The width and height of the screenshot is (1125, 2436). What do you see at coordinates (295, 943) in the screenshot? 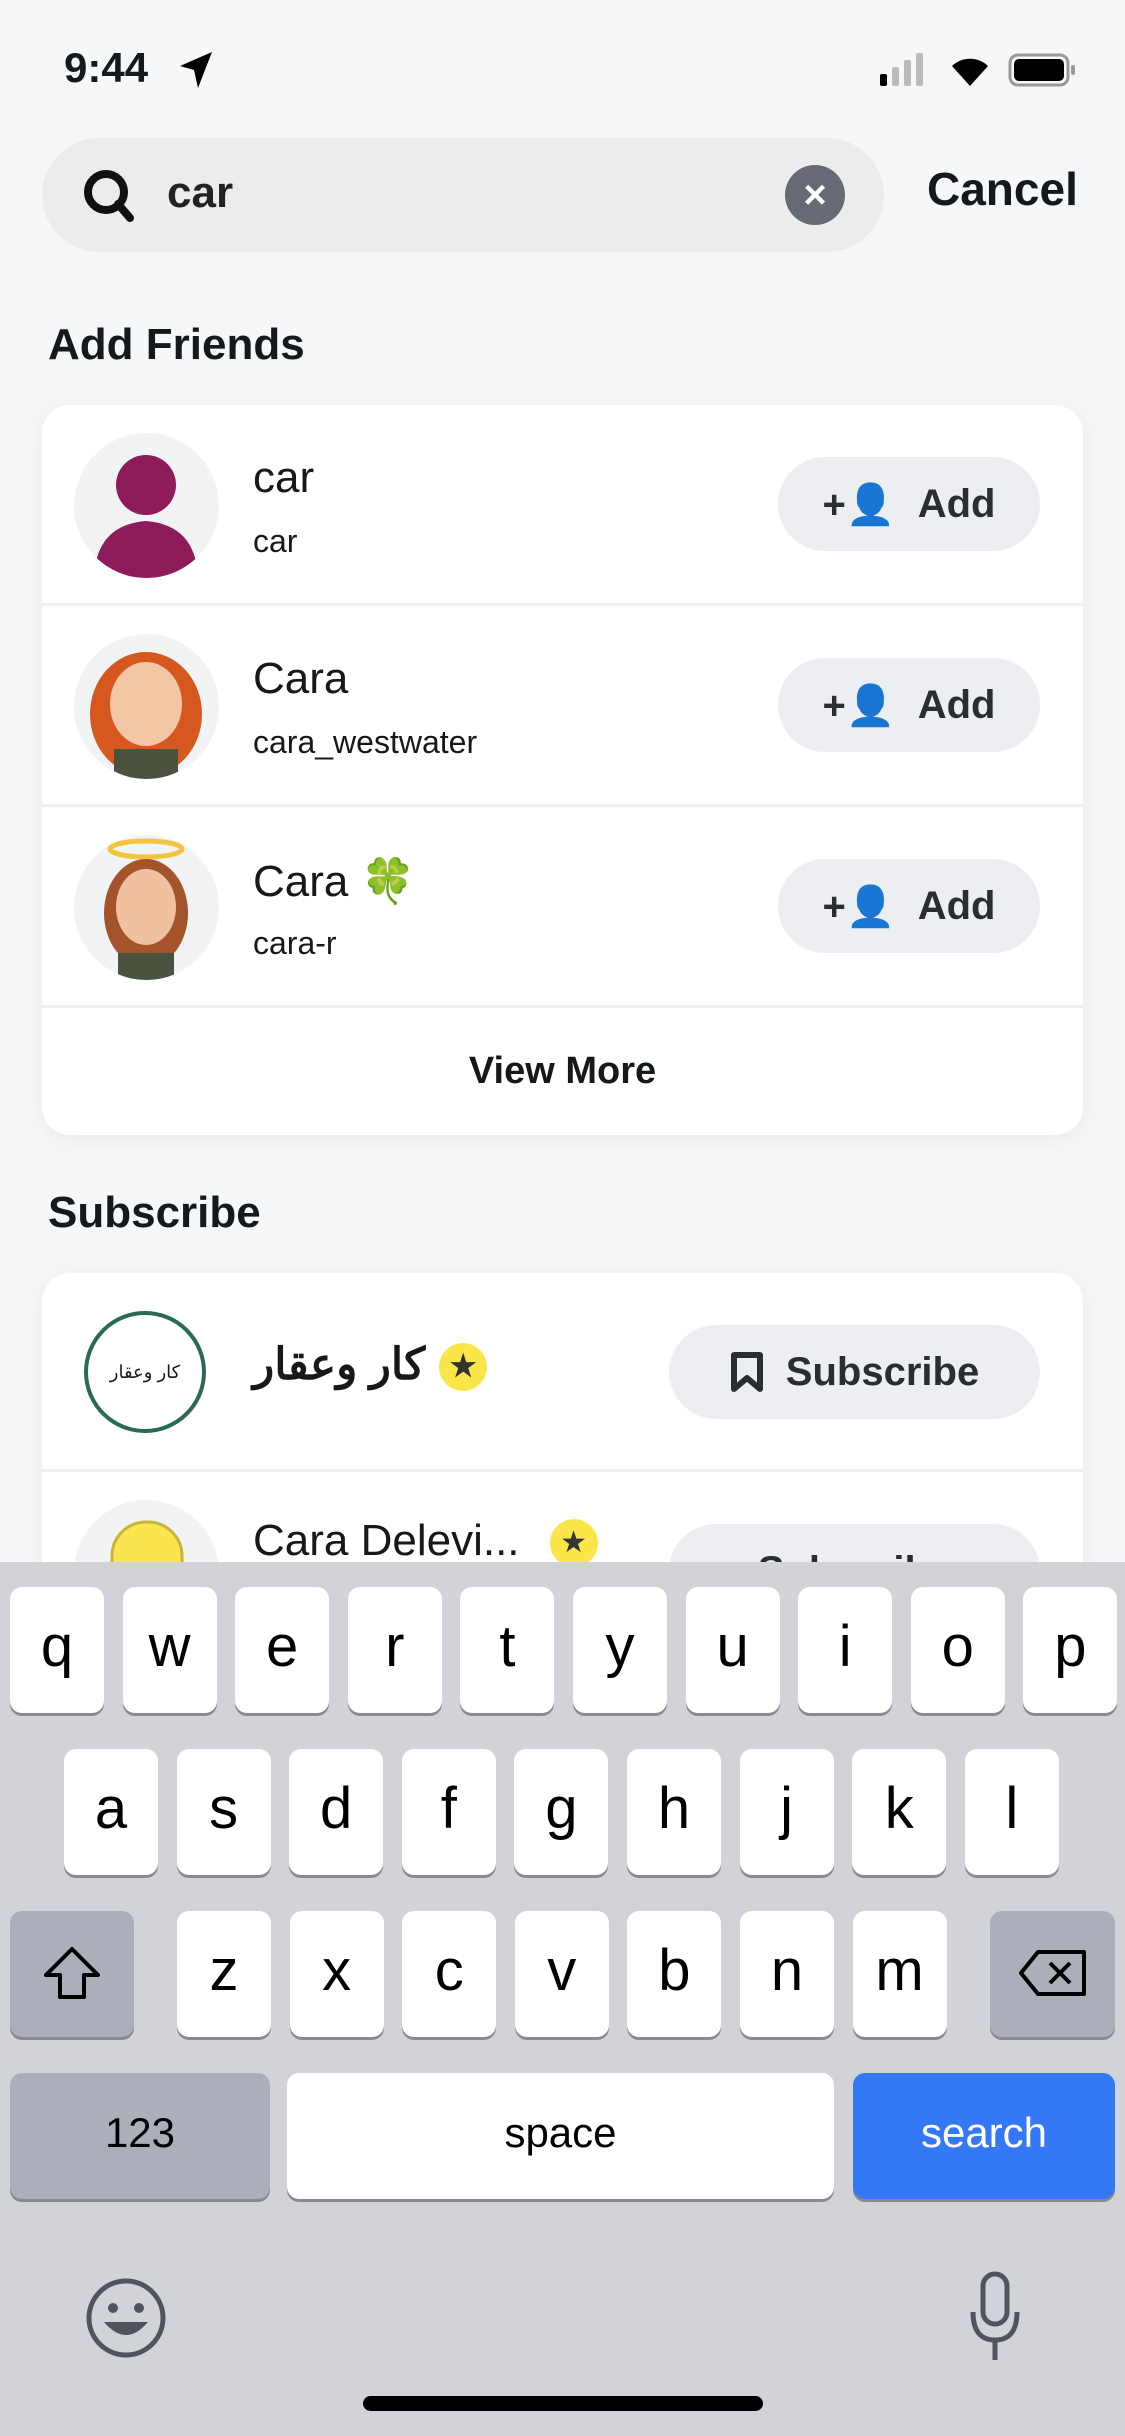
I see `friend-username: cara-r` at bounding box center [295, 943].